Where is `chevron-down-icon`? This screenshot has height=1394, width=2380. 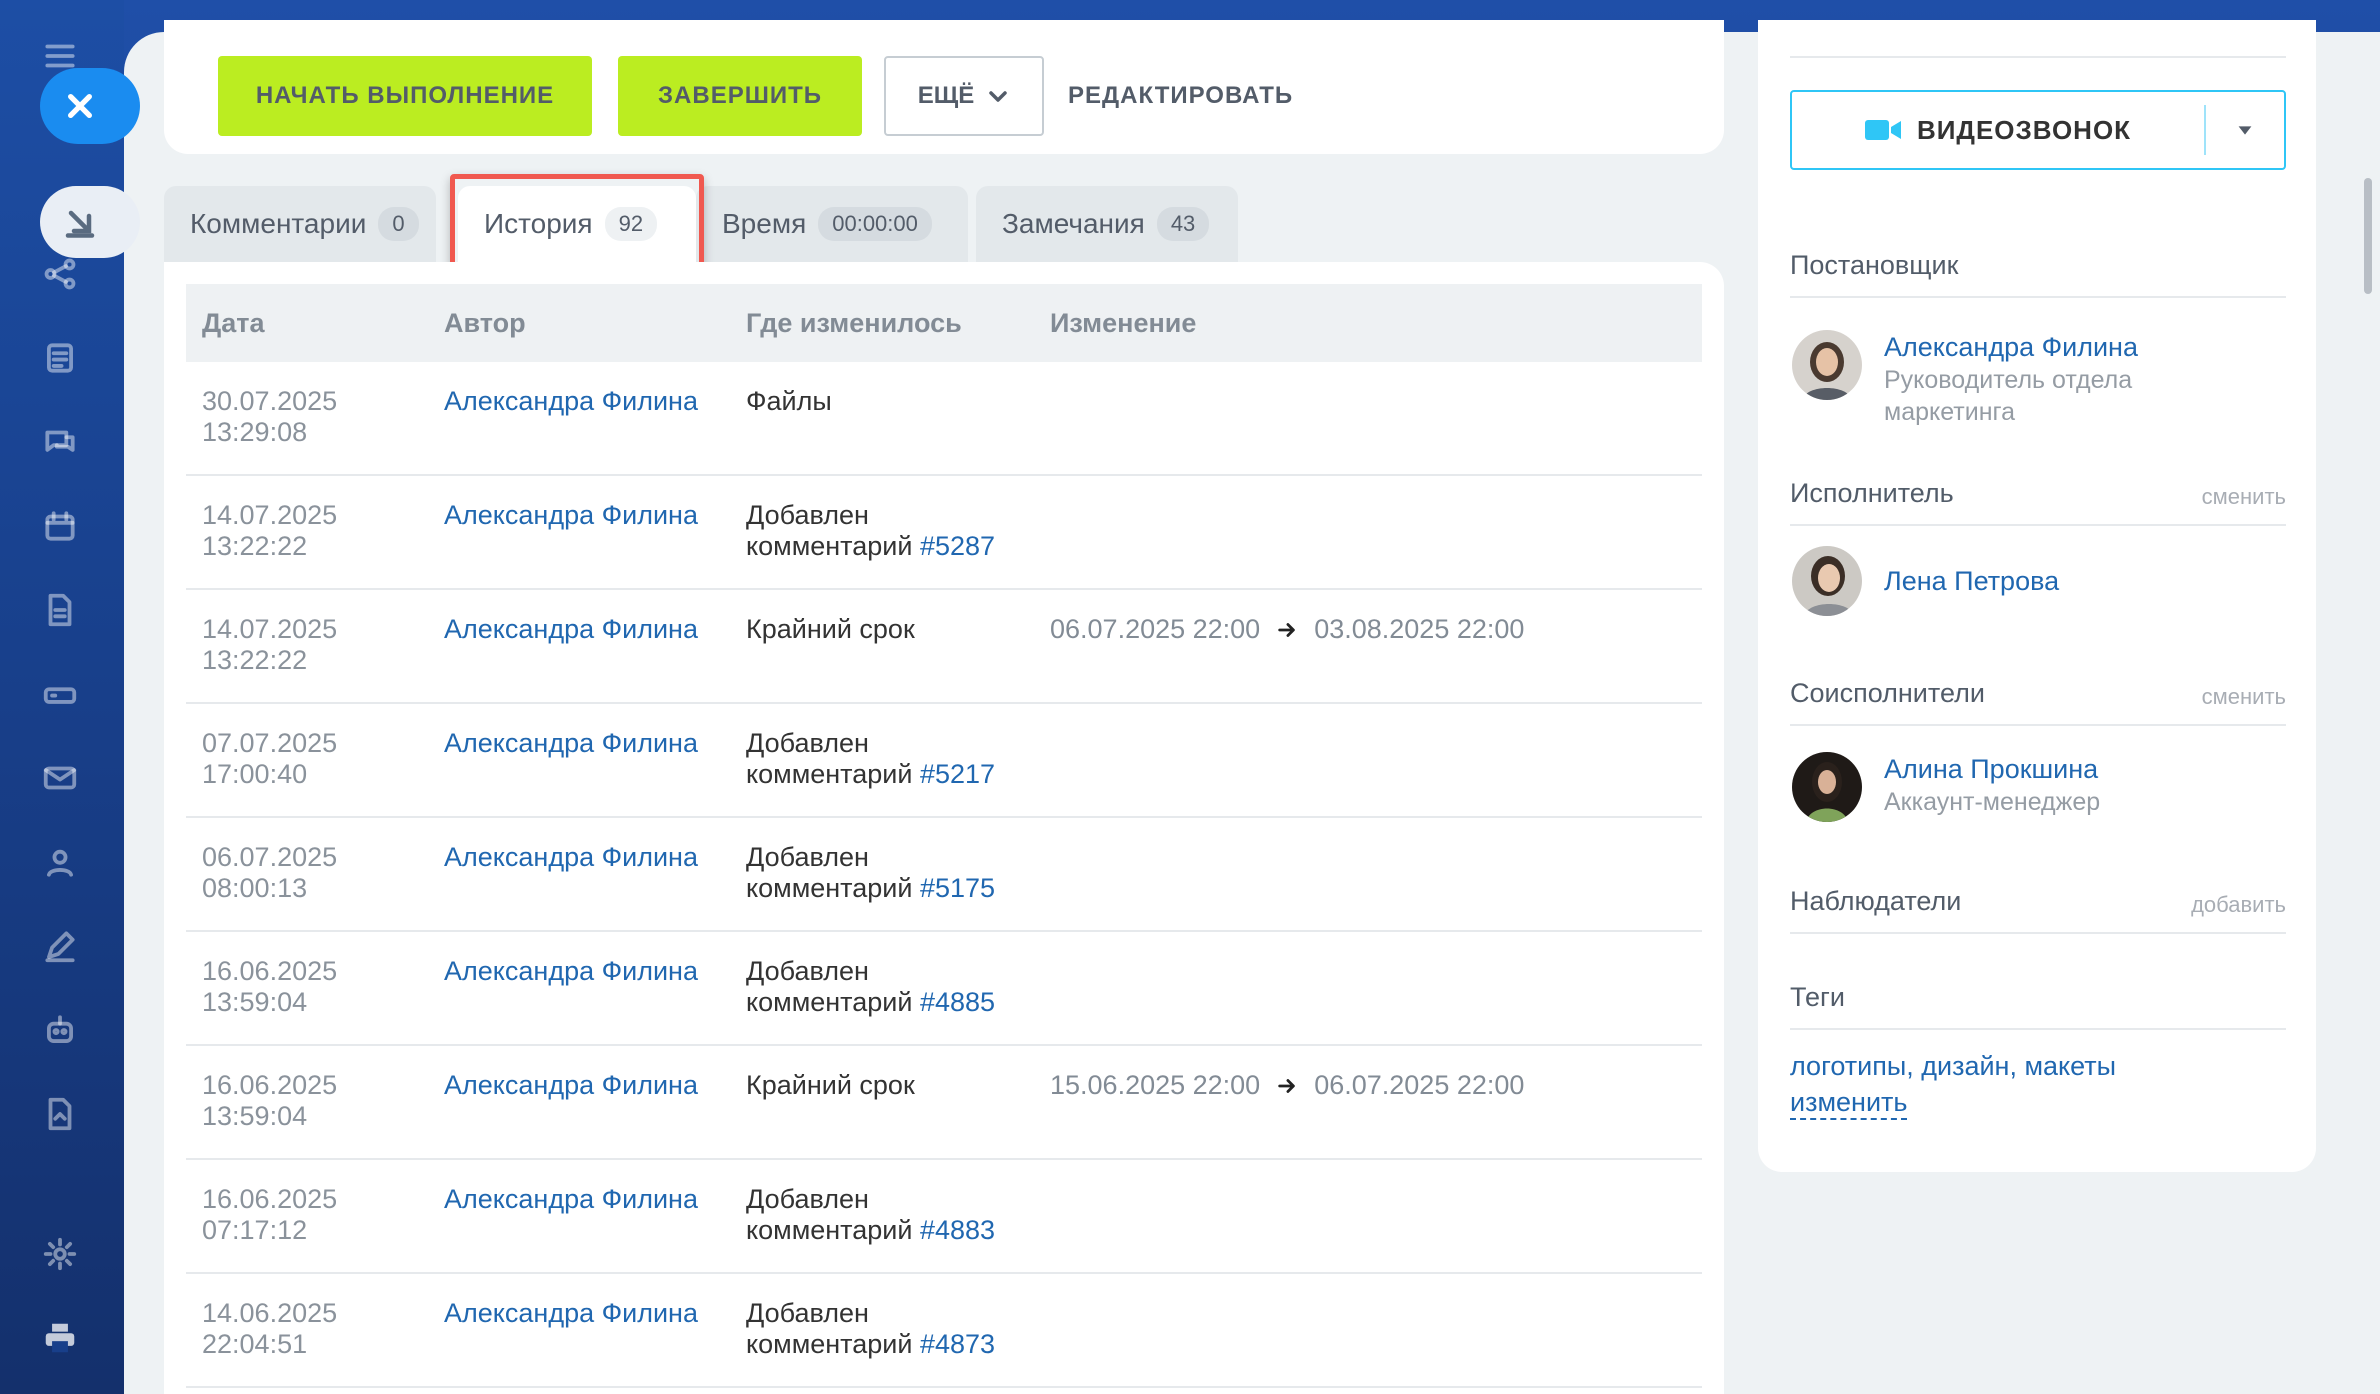
chevron-down-icon is located at coordinates (998, 96).